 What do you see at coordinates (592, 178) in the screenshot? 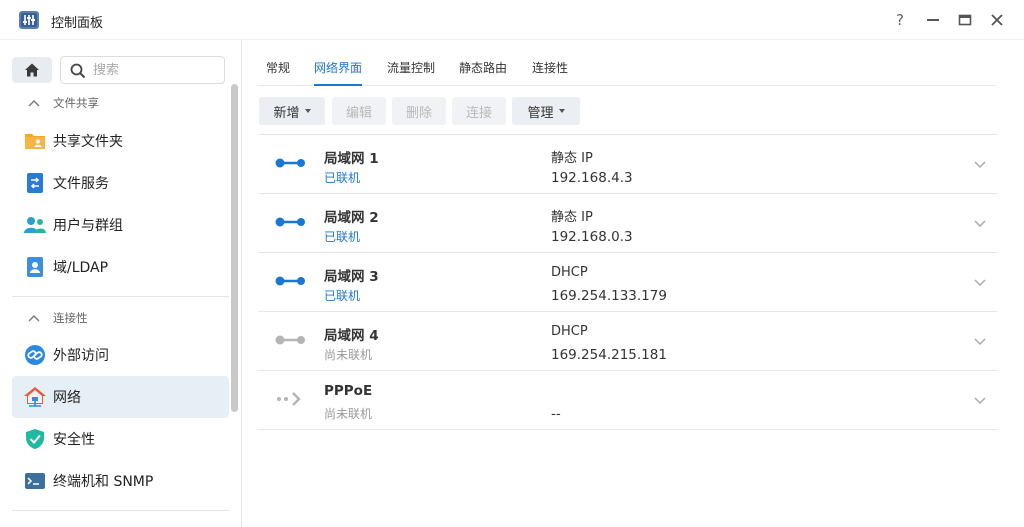
I see `interface-ip: 192.168.4.3` at bounding box center [592, 178].